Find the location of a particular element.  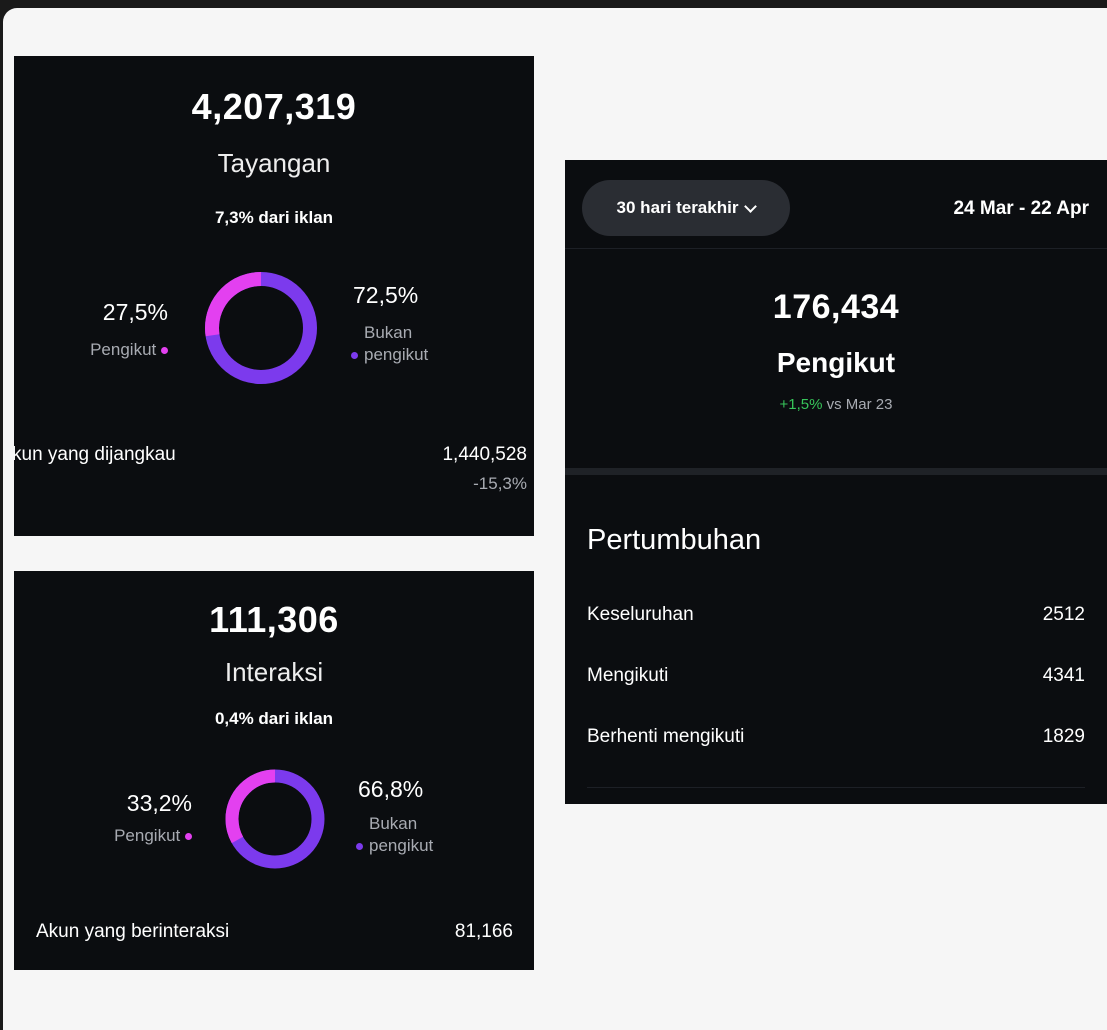

interactions-non-followers-legend: Bukan pengikut is located at coordinates (394, 835).